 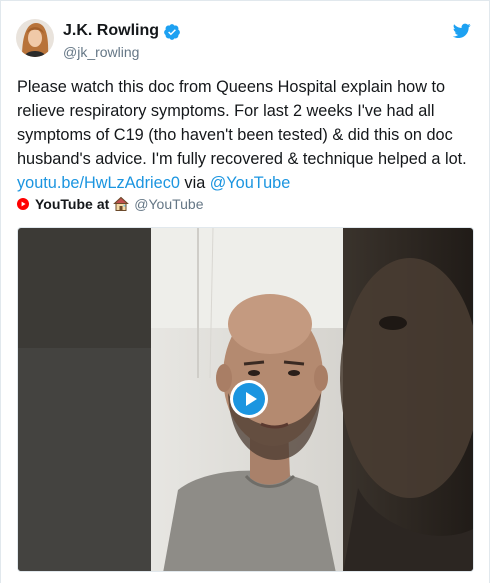 I want to click on house-icon, so click(x=121, y=203).